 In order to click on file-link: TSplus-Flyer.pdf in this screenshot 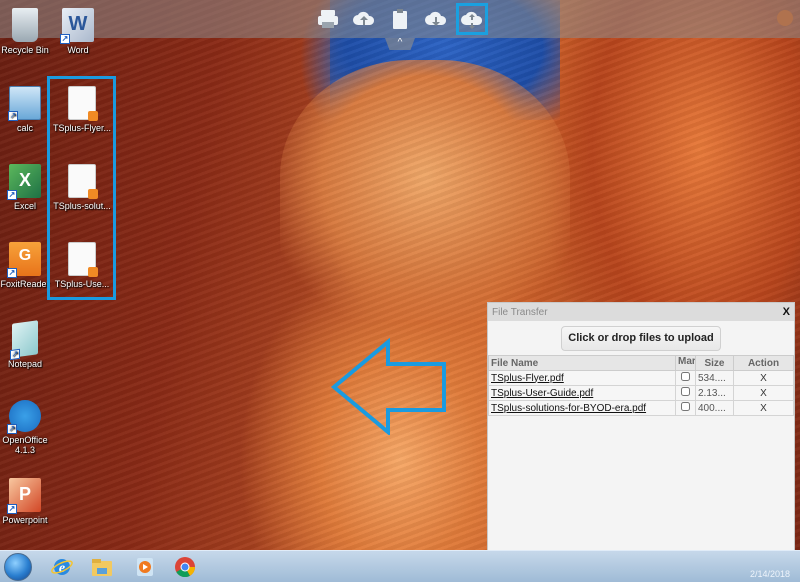, I will do `click(527, 378)`.